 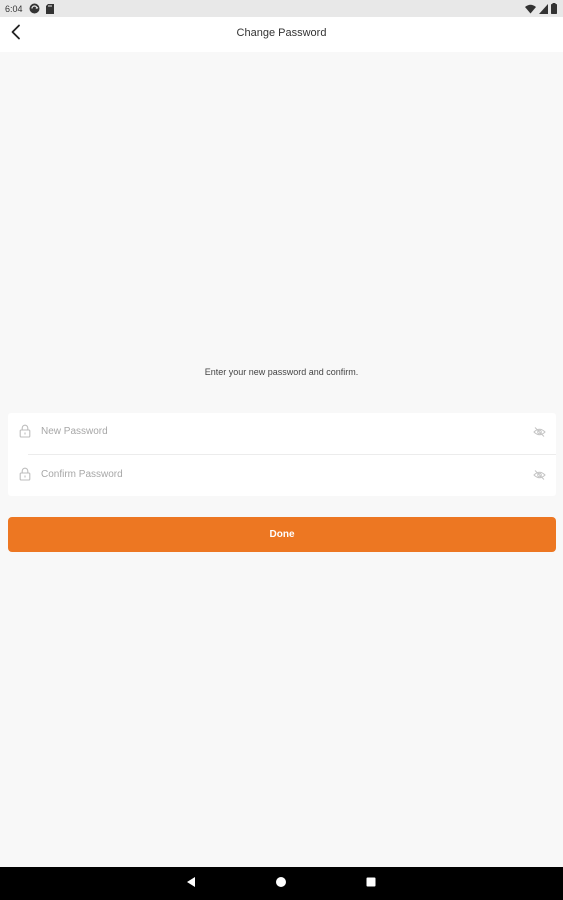 I want to click on nav-recents-icon, so click(x=371, y=884).